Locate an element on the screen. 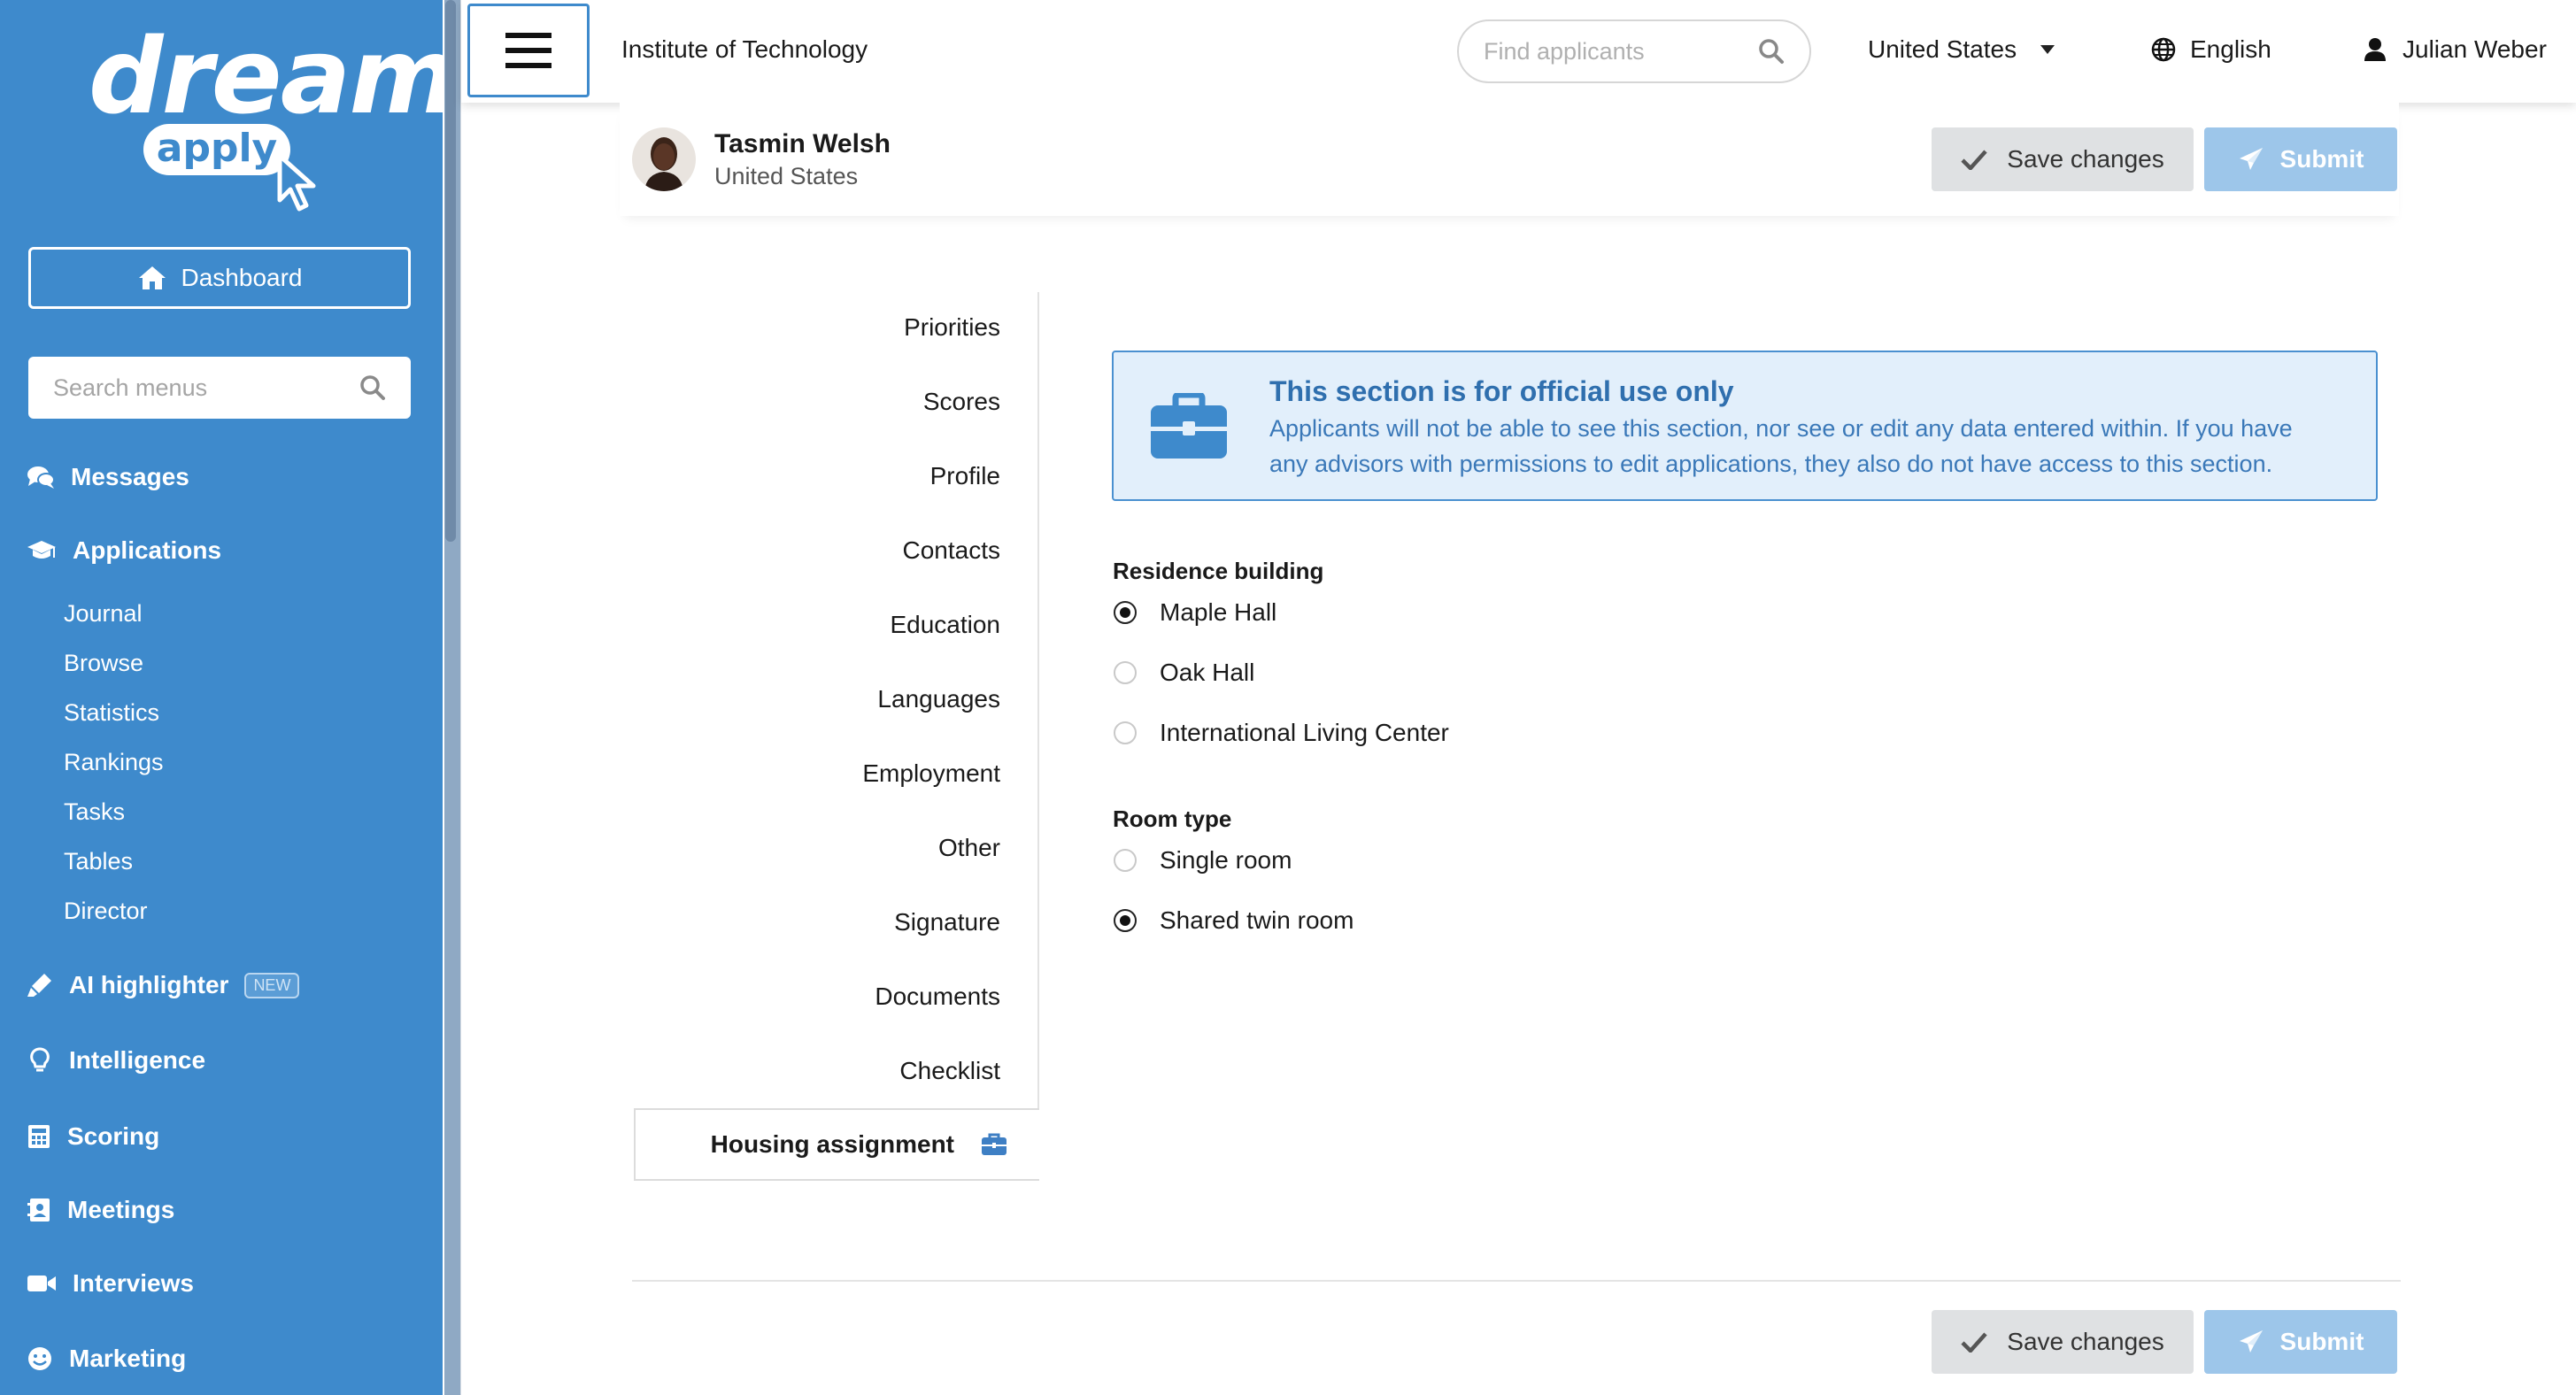  dashboard-label: Dashboard is located at coordinates (242, 277).